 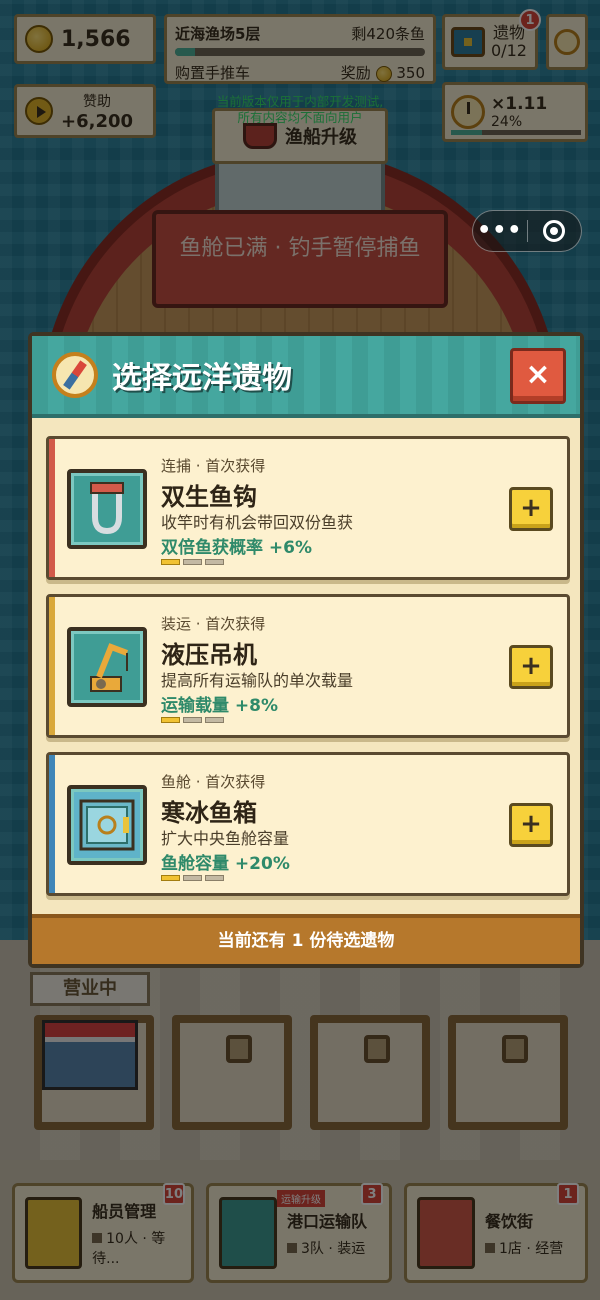 What do you see at coordinates (257, 680) in the screenshot?
I see `relic-description: 提高所有运输队的单次载量` at bounding box center [257, 680].